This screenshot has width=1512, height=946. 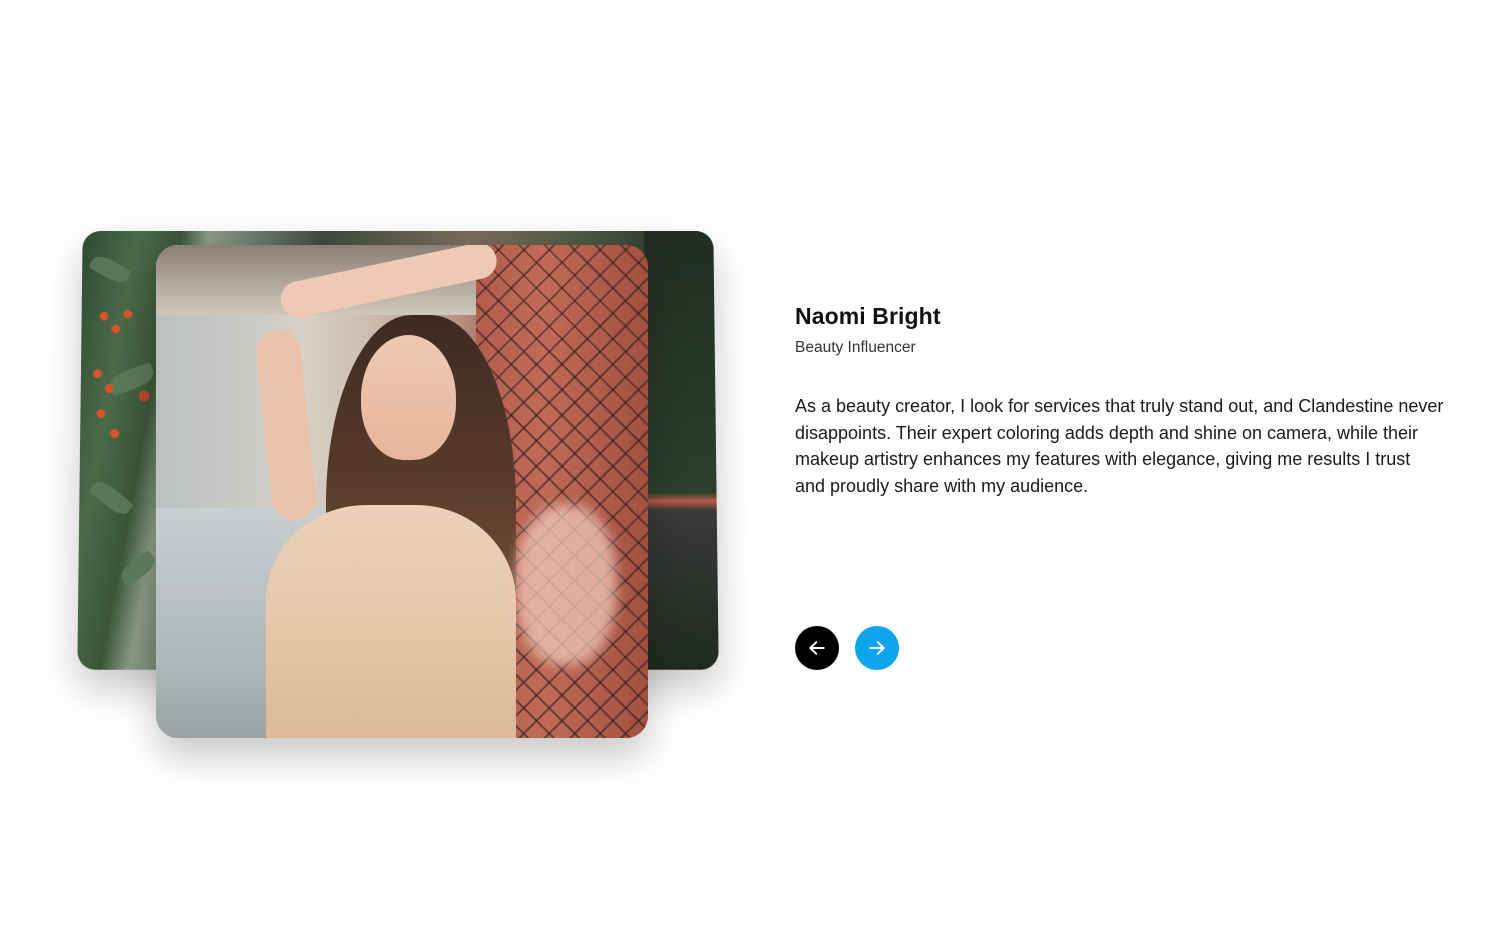 I want to click on woman-outstretched-hand, so click(x=566, y=585).